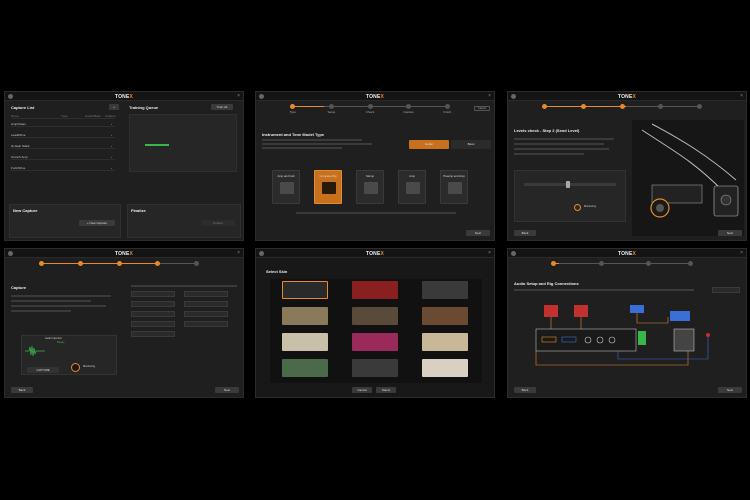 This screenshot has height=500, width=750. I want to click on page-title: Select Skin, so click(277, 271).